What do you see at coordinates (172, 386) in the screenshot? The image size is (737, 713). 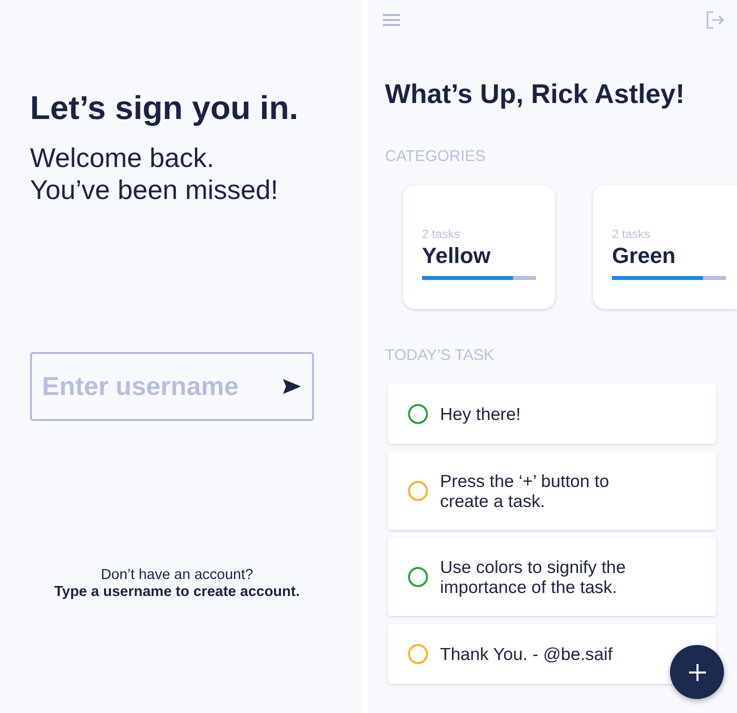 I see `username-field: Enter username` at bounding box center [172, 386].